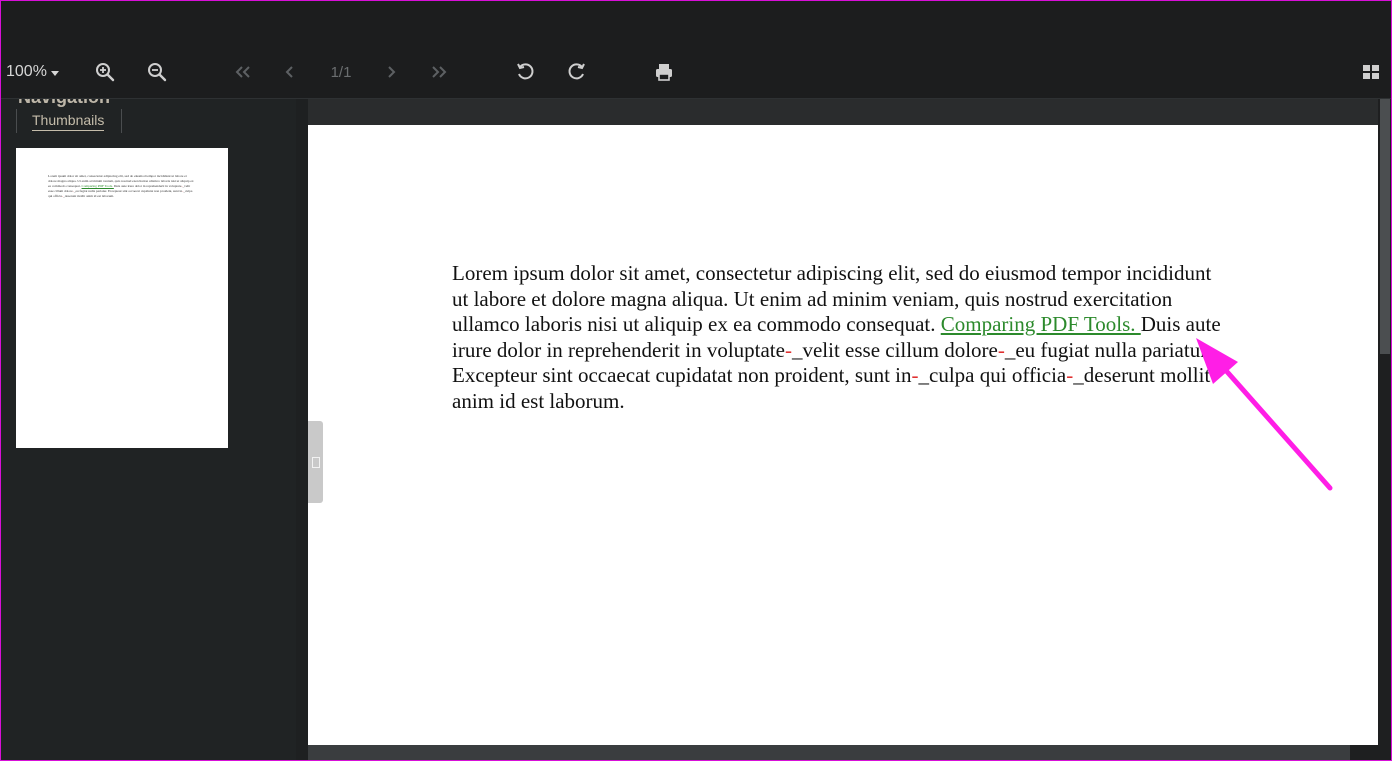 This screenshot has height=761, width=1392. I want to click on handle-icon, so click(315, 462).